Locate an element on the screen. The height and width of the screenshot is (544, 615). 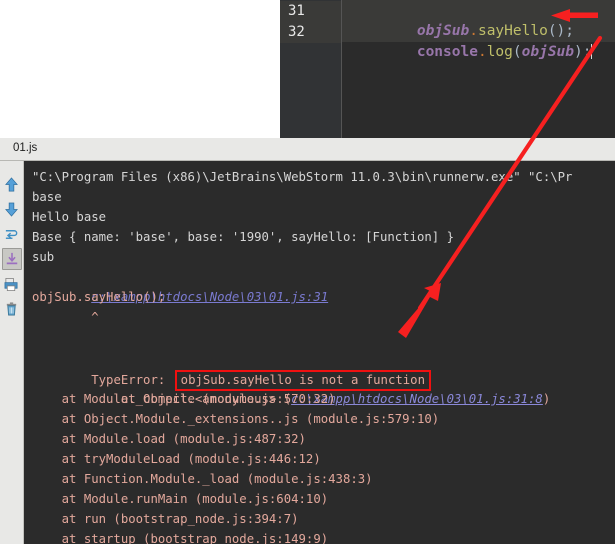
text-caret is located at coordinates (592, 51).